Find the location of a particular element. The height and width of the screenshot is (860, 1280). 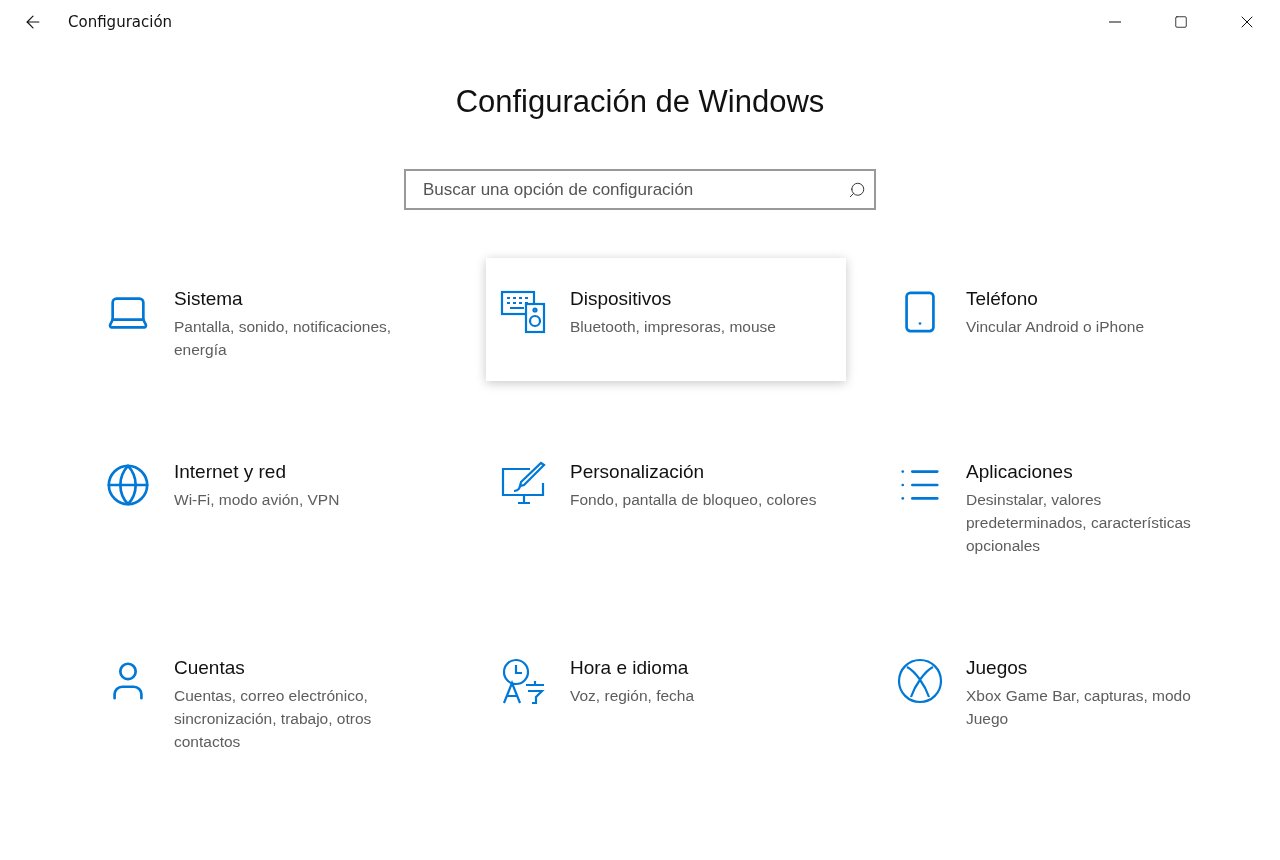

category-title: Internet y red is located at coordinates (230, 472).